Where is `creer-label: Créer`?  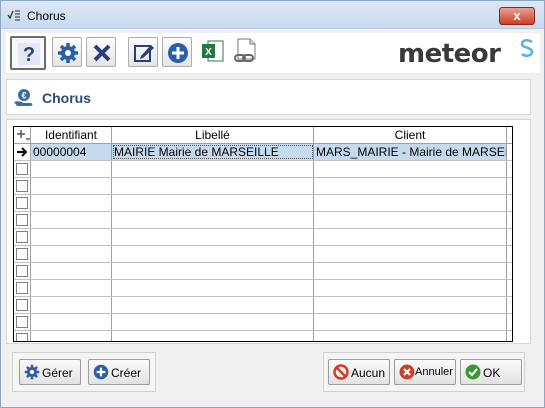
creer-label: Créer is located at coordinates (126, 373).